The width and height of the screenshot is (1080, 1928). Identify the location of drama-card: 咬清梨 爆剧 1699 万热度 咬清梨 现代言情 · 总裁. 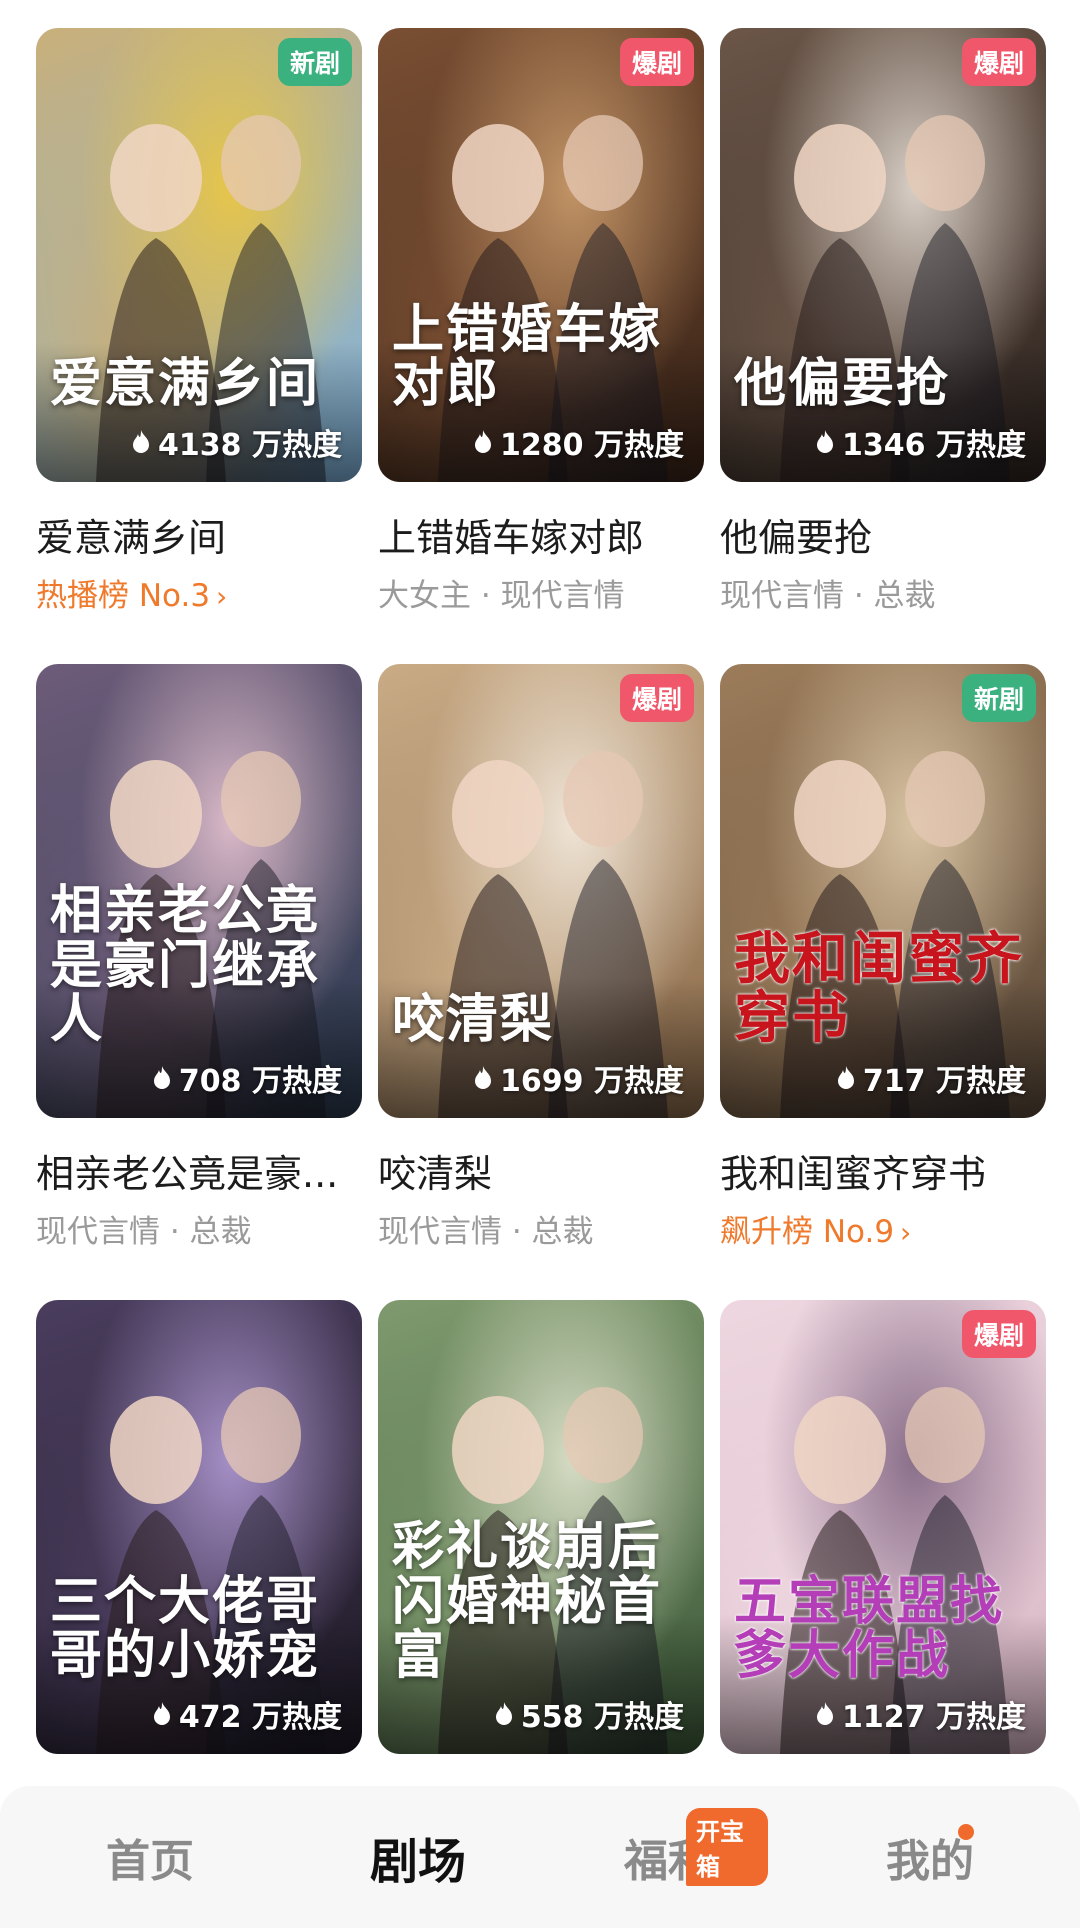
(541, 958).